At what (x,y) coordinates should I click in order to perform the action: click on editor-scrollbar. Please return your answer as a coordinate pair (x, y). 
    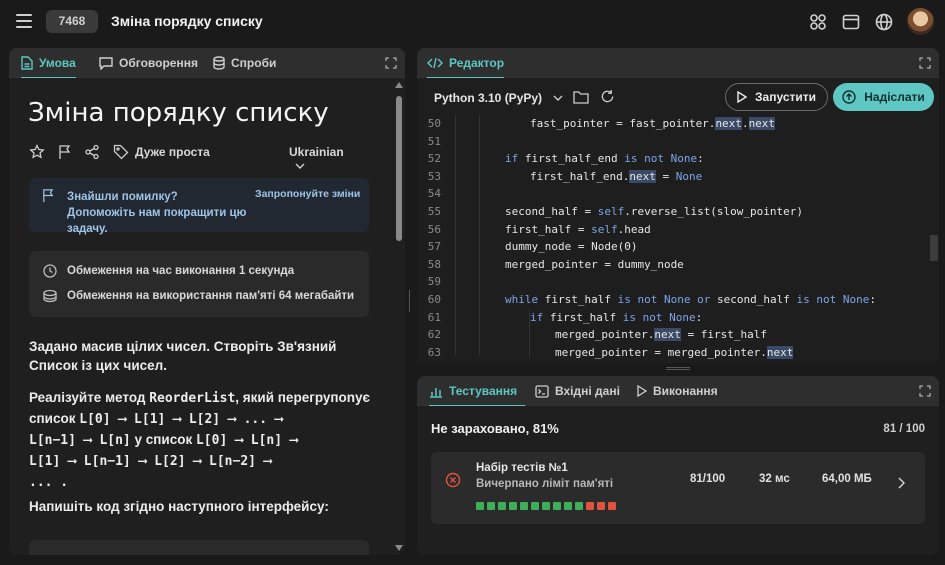
    Looking at the image, I should click on (934, 239).